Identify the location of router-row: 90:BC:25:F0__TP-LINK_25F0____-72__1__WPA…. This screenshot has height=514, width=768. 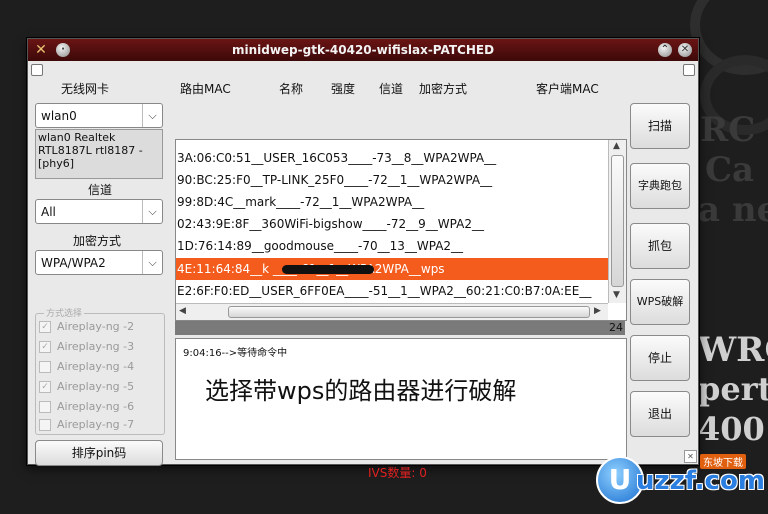
(392, 180).